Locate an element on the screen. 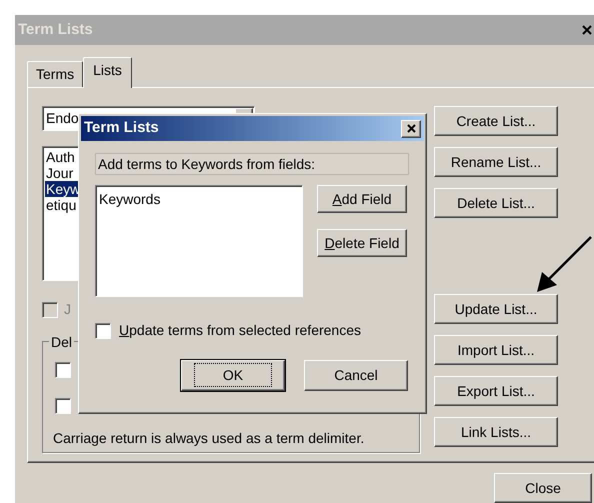 The width and height of the screenshot is (594, 503). list-item: Jour is located at coordinates (59, 173).